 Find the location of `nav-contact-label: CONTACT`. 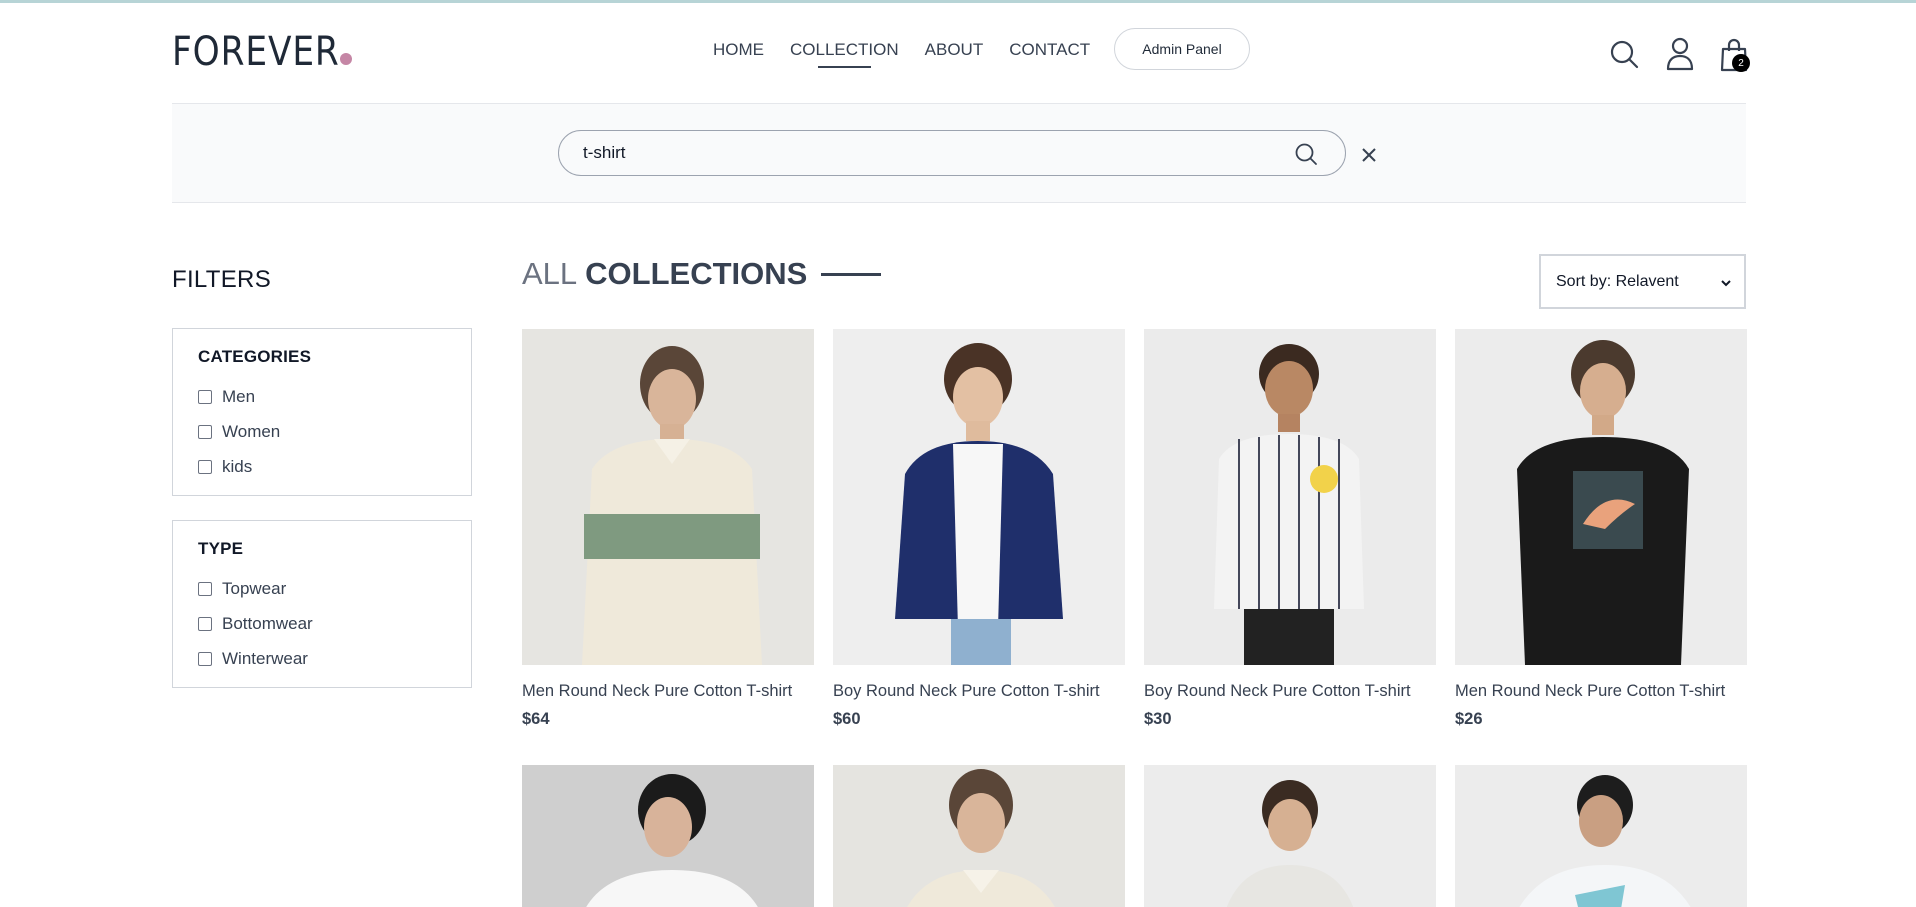

nav-contact-label: CONTACT is located at coordinates (1050, 49).